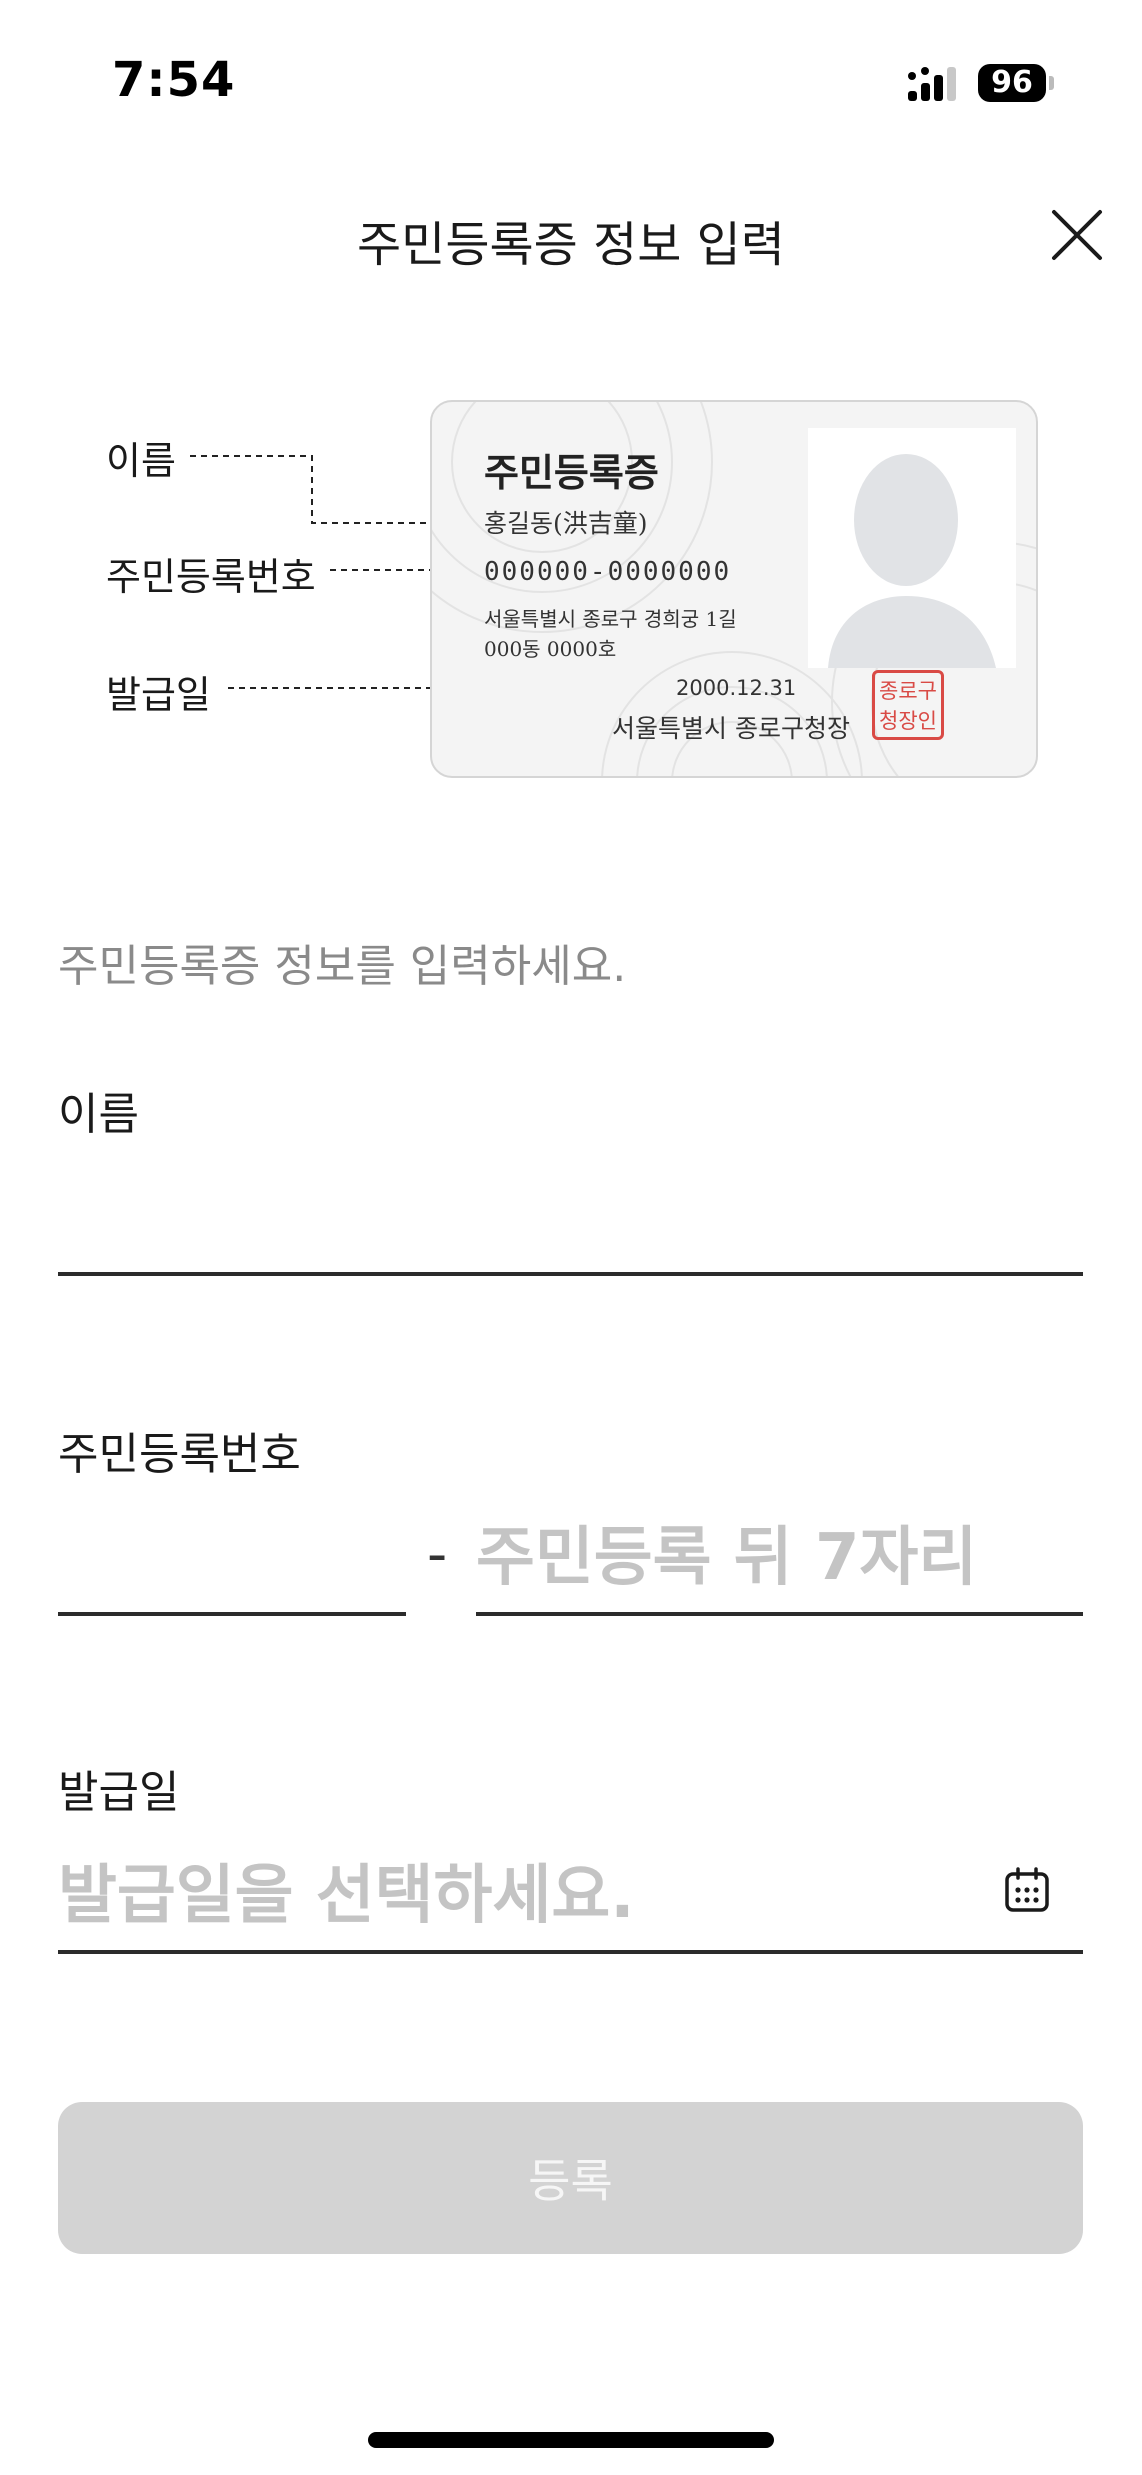  Describe the element at coordinates (98, 1114) in the screenshot. I see `name-field-label: 이름` at that location.